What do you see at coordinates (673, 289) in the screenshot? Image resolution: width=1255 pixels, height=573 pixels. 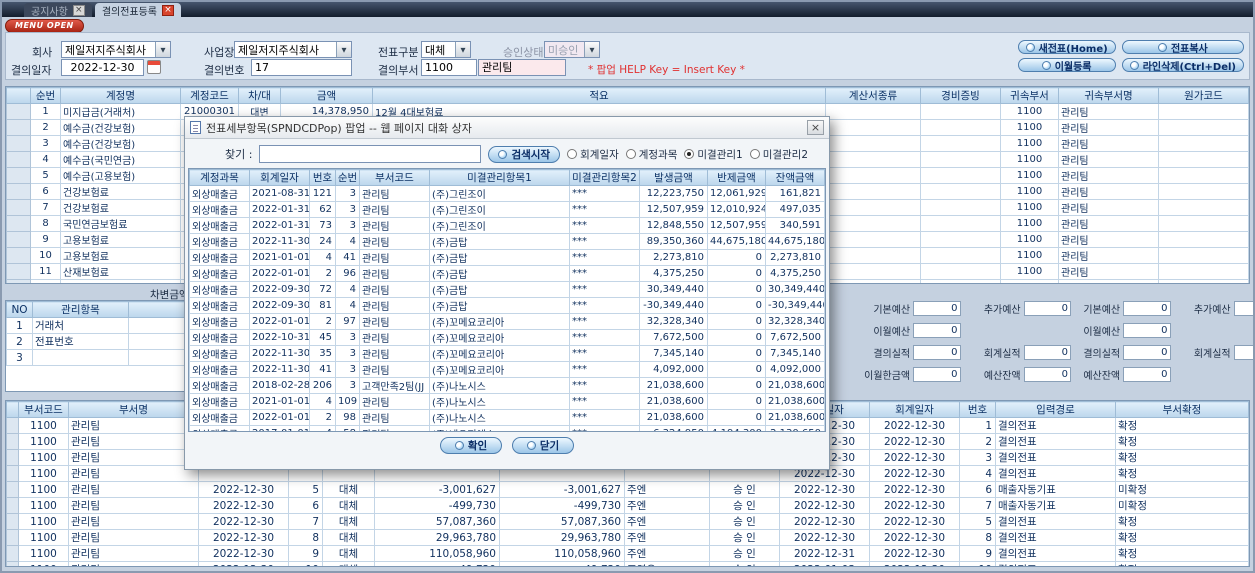 I see `cell-occurred-amount: 30,349,440` at bounding box center [673, 289].